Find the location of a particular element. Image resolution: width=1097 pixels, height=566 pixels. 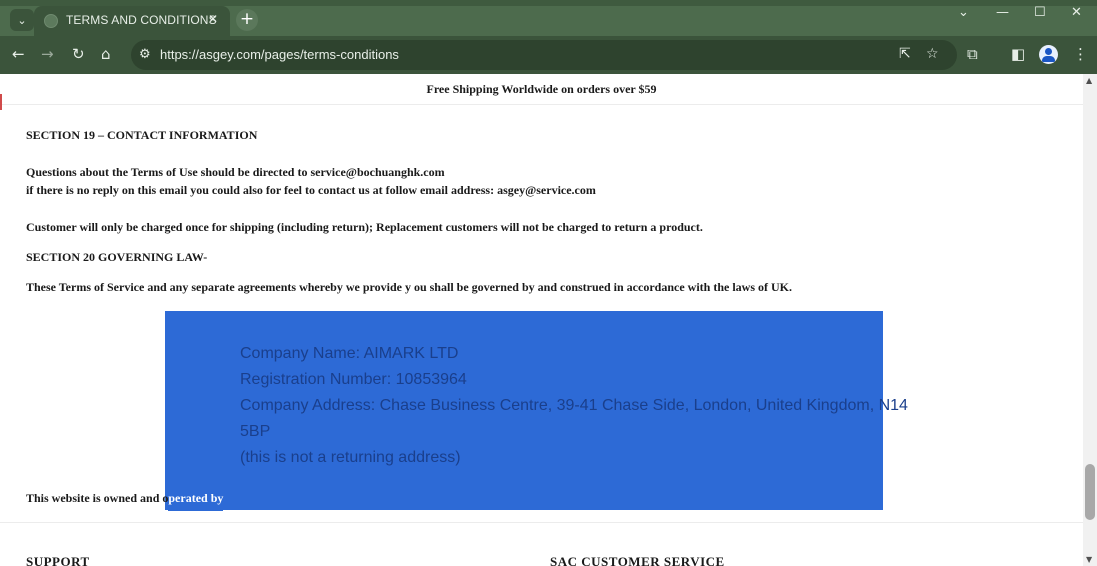

share-icon: ⇱ is located at coordinates (905, 54).